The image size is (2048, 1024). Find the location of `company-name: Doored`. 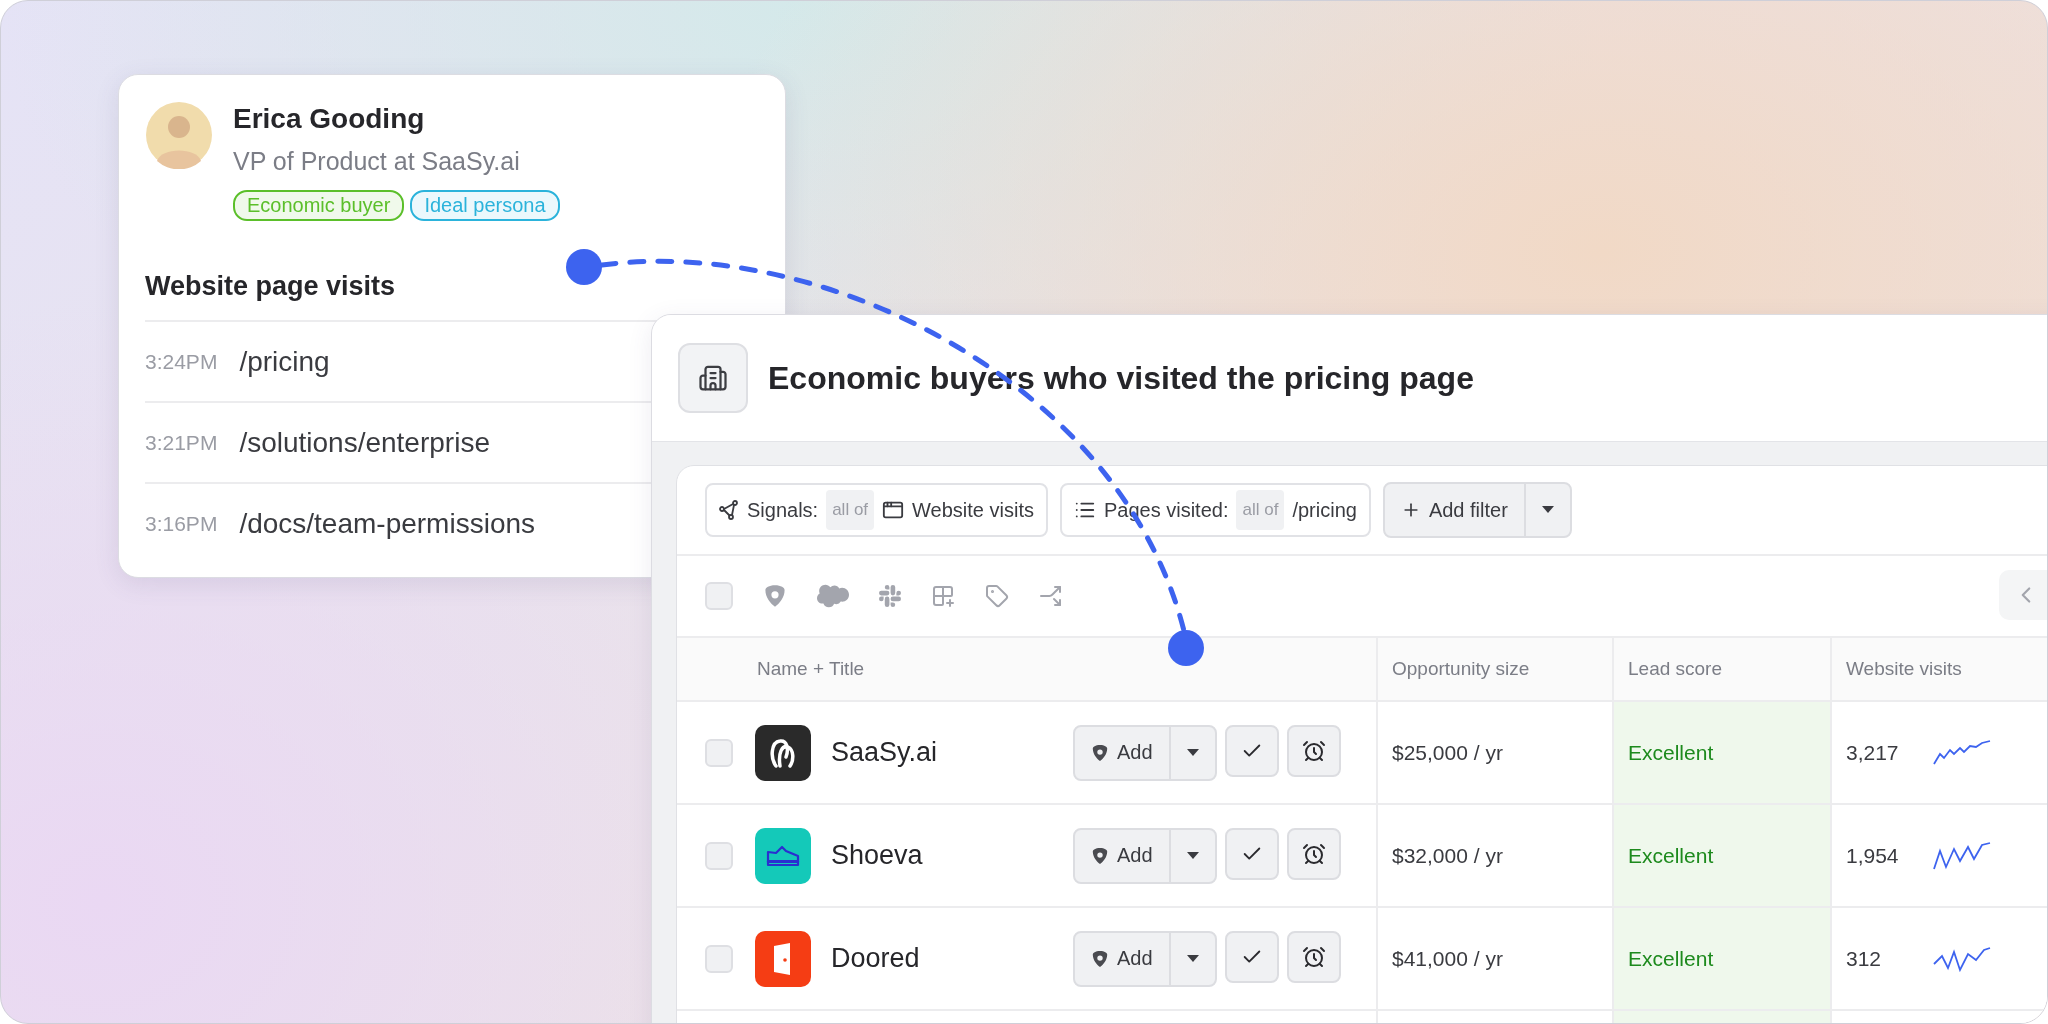

company-name: Doored is located at coordinates (876, 958).